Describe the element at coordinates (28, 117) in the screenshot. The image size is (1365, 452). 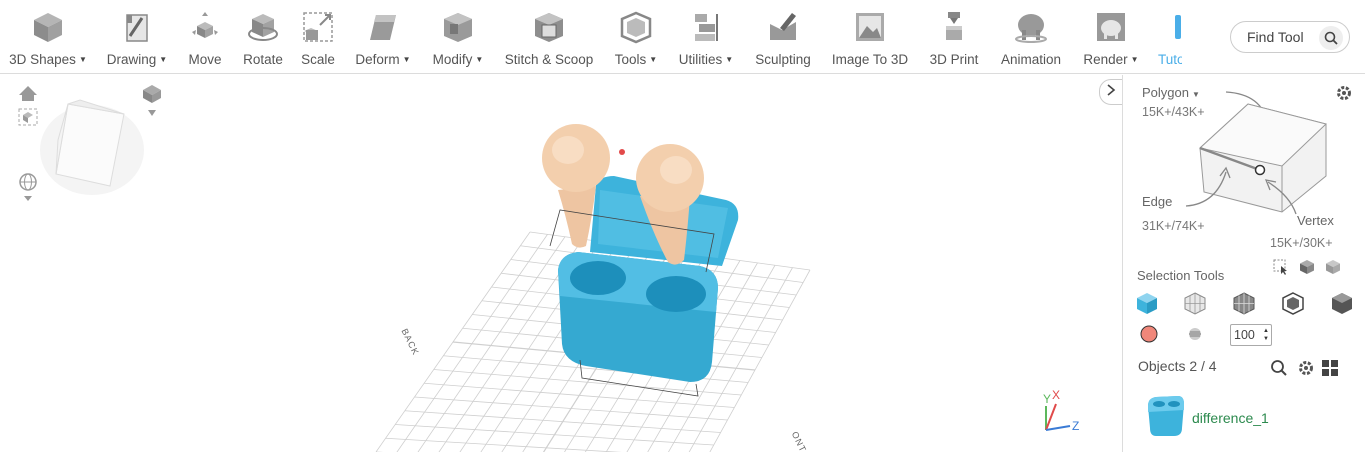
I see `fit-view-icon` at that location.